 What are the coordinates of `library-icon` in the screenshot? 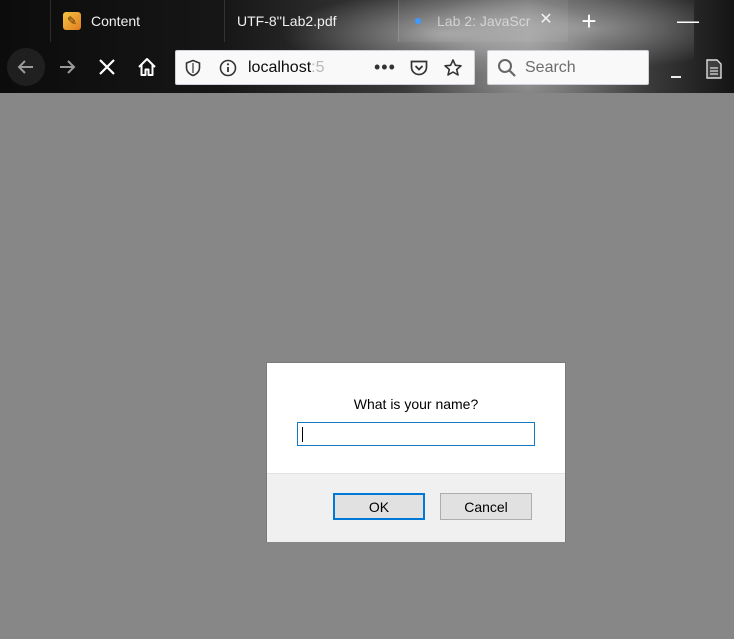 It's located at (676, 72).